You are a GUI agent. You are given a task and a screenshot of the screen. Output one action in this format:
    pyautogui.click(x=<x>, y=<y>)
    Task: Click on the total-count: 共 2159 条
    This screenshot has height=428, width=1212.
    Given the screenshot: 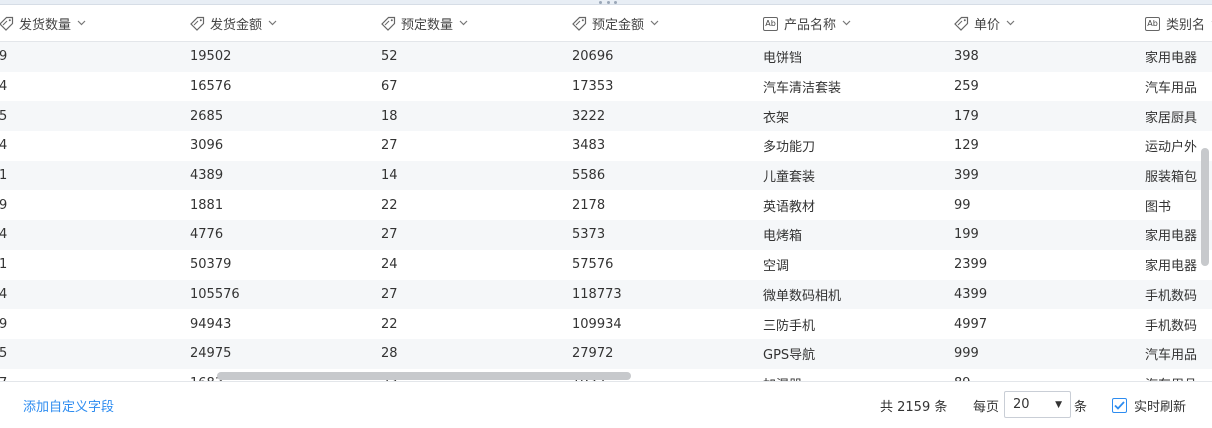 What is the action you would take?
    pyautogui.click(x=914, y=407)
    